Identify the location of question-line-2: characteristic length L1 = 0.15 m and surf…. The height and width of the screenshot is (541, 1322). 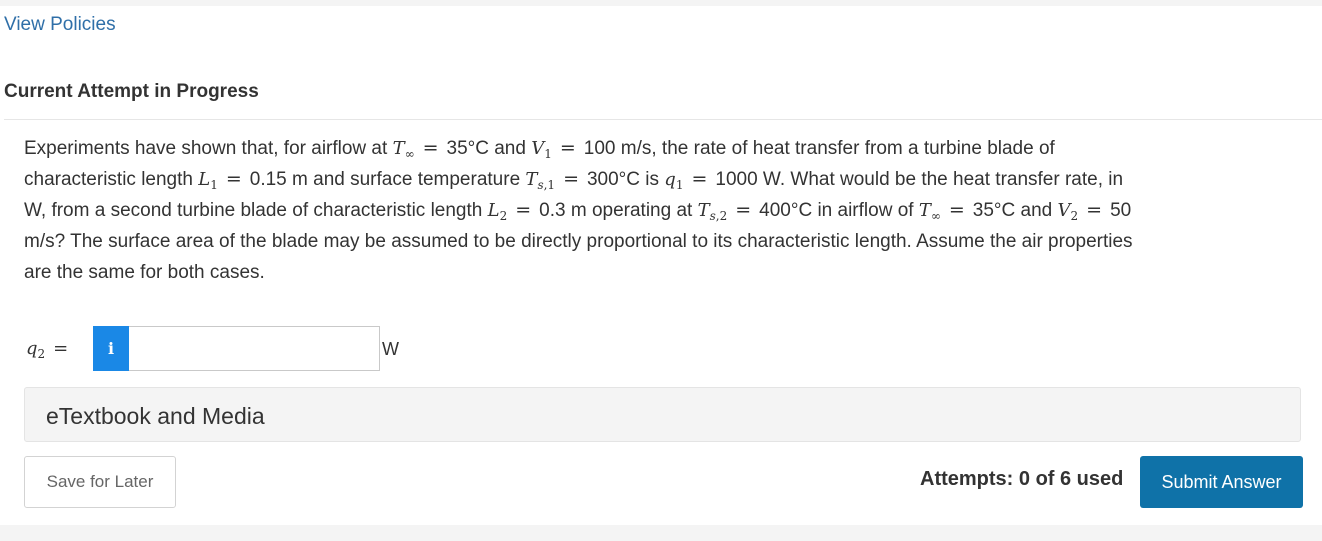
(574, 180).